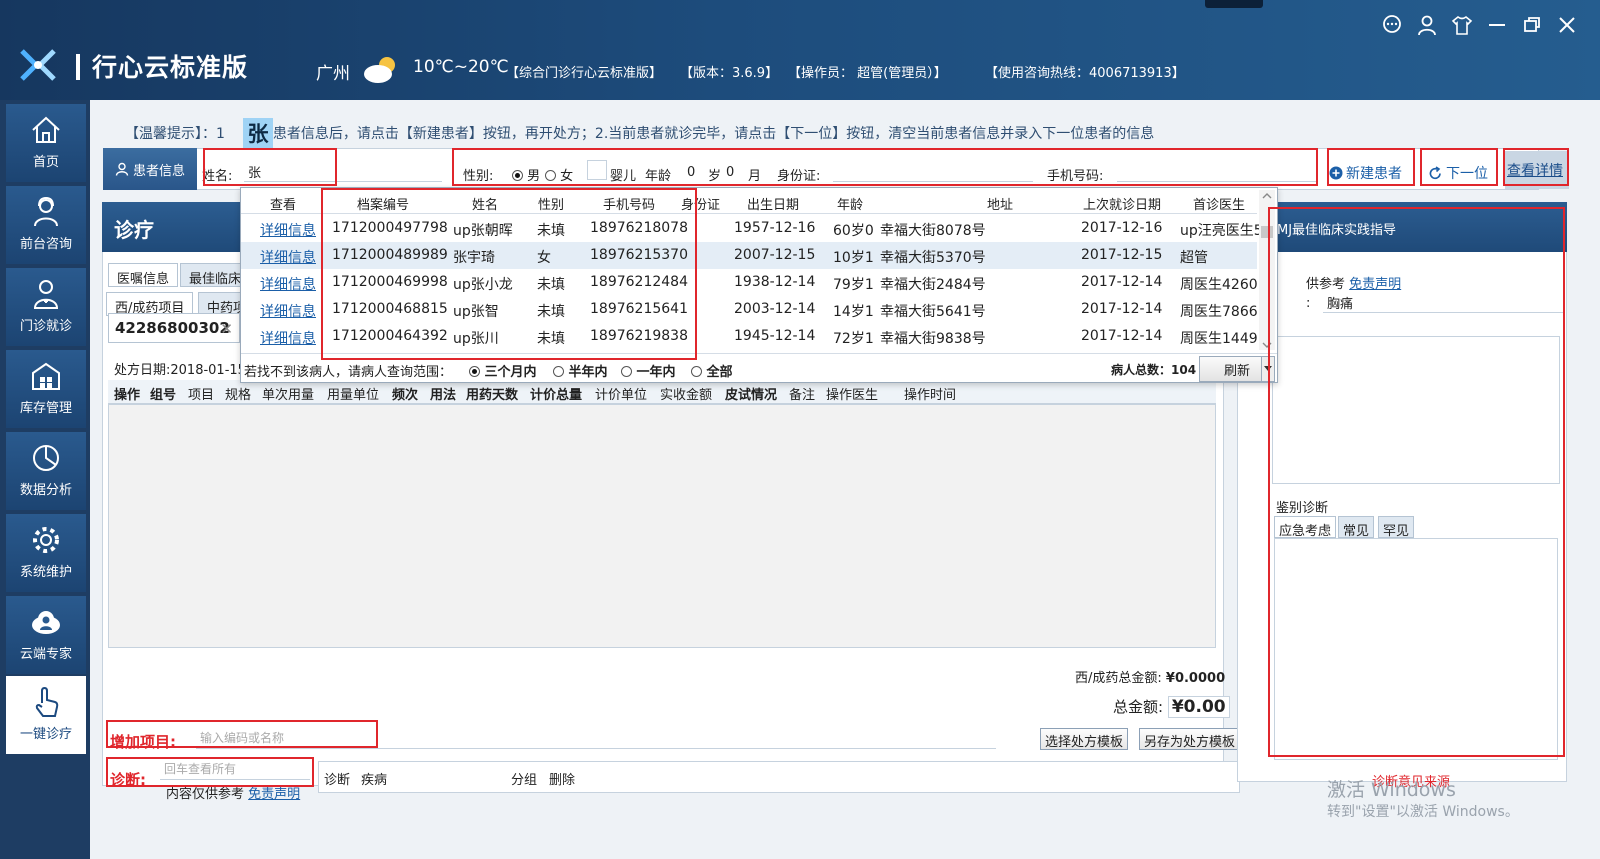  Describe the element at coordinates (1190, 739) in the screenshot. I see `save-template-button: 另存为处方模板` at that location.